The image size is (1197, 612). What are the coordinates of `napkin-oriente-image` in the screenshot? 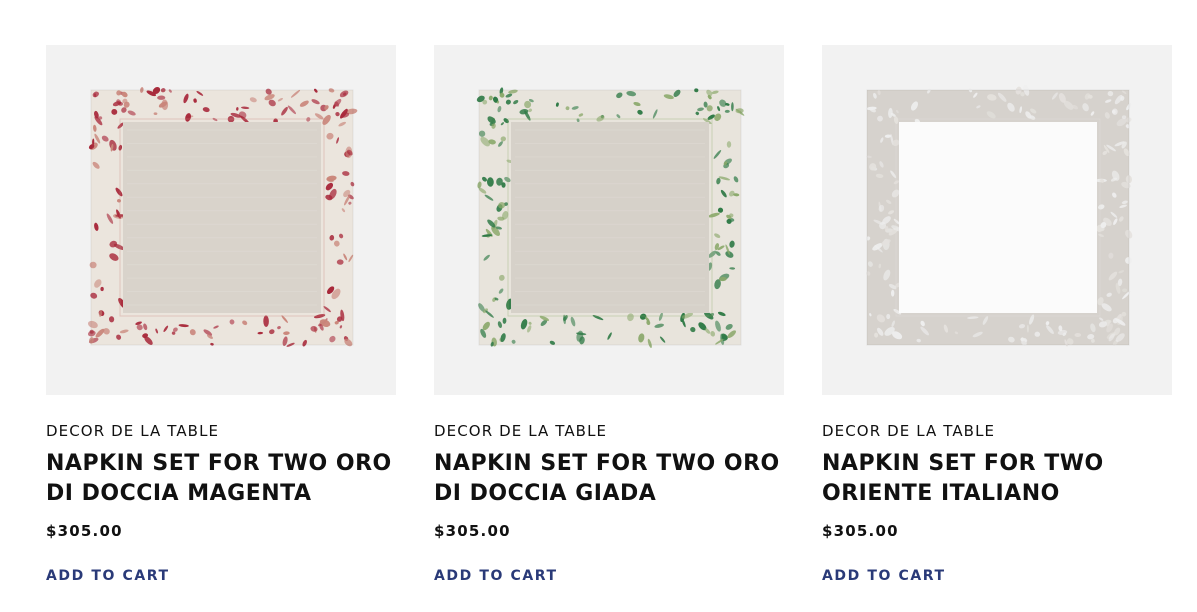 It's located at (999, 215).